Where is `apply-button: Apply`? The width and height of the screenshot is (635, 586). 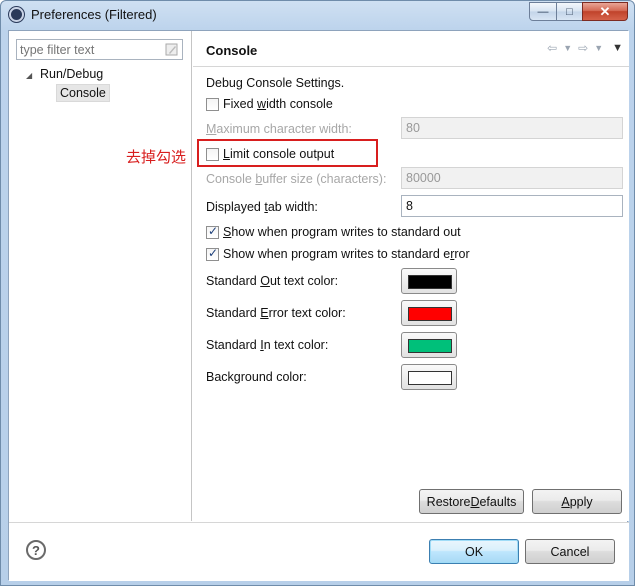 apply-button: Apply is located at coordinates (577, 501).